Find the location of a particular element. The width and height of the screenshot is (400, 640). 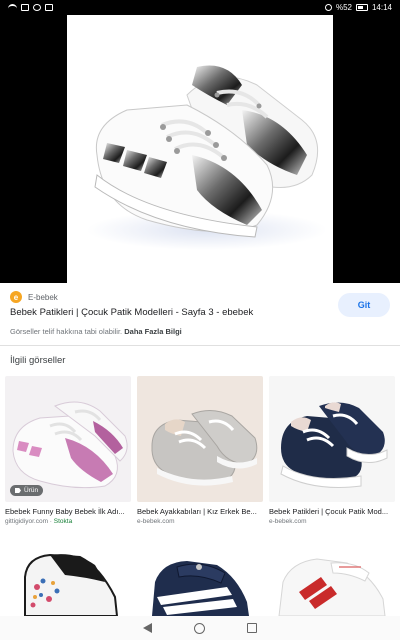

more-info-link: Daha Fazla Bilgi is located at coordinates (153, 331).